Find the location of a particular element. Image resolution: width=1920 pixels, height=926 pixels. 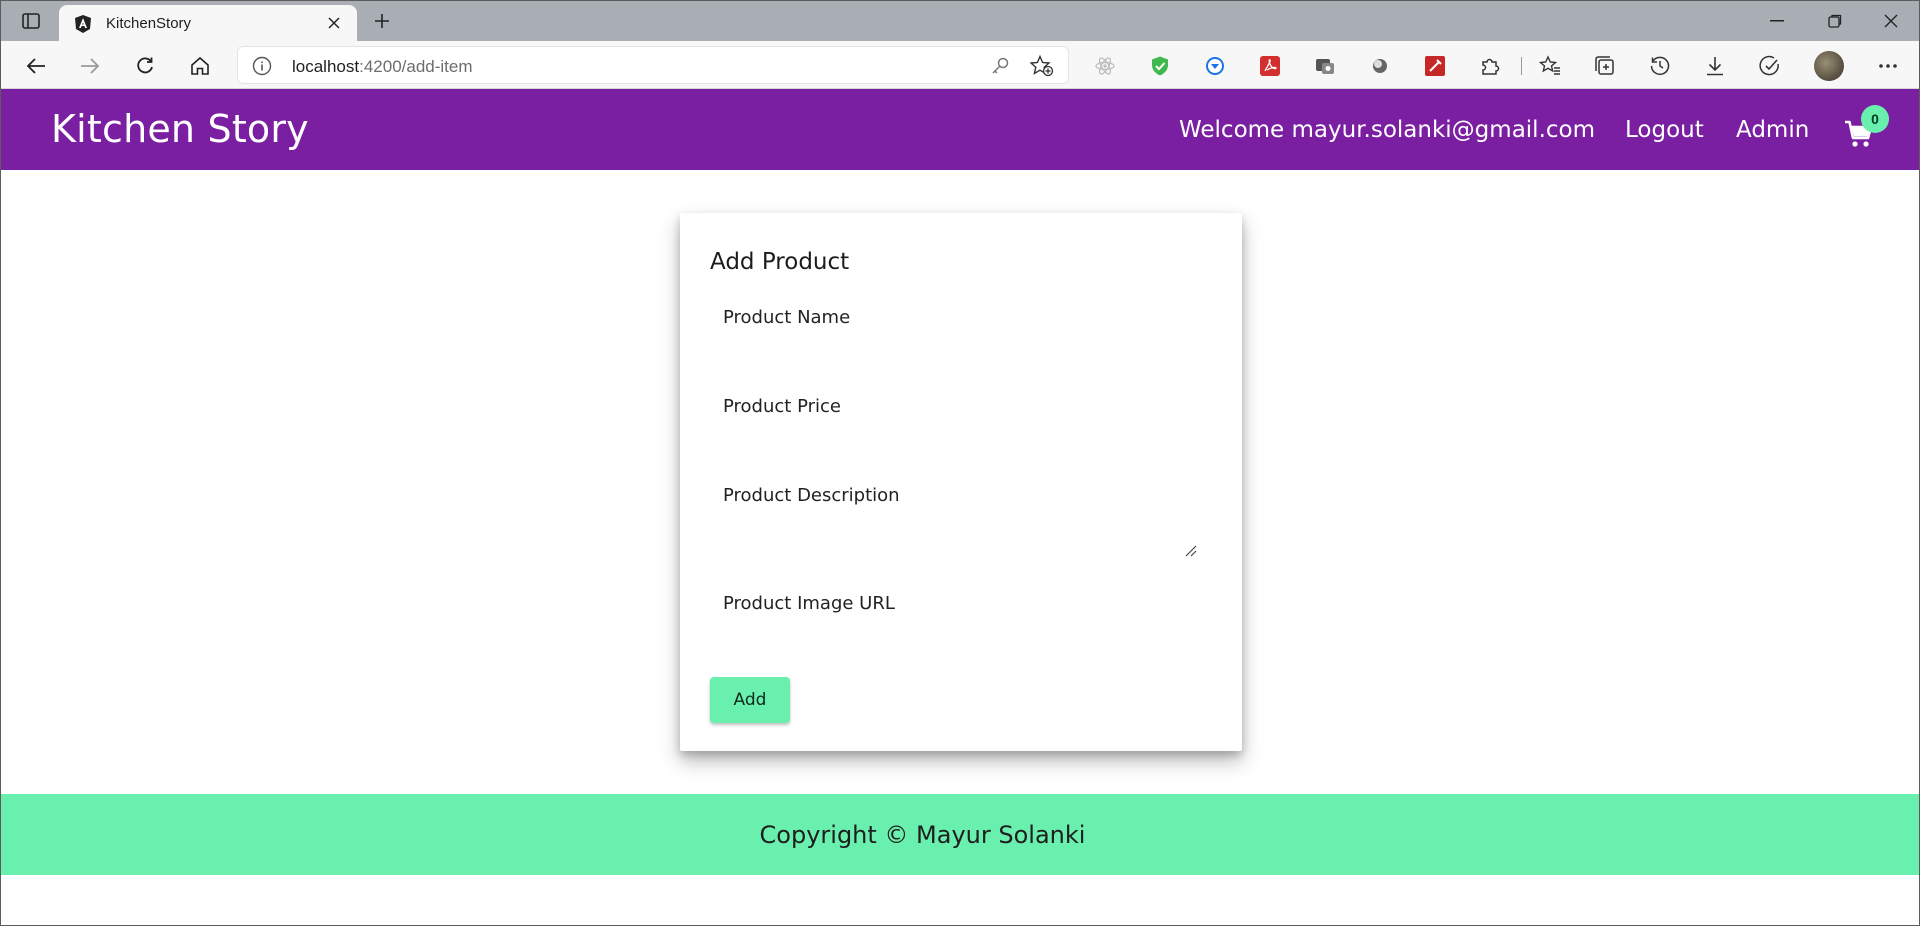

url-host: localhost is located at coordinates (326, 66).